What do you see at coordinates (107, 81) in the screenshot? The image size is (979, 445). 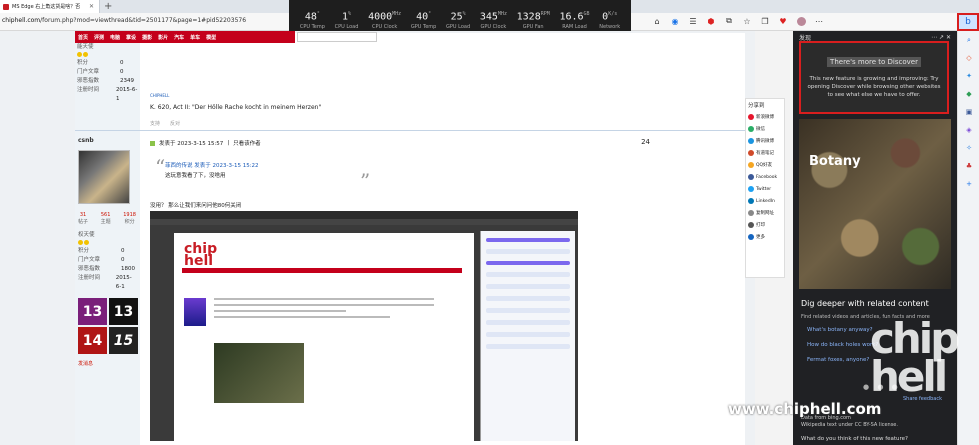 I see `profile-field: 邪恶指数 2349` at bounding box center [107, 81].